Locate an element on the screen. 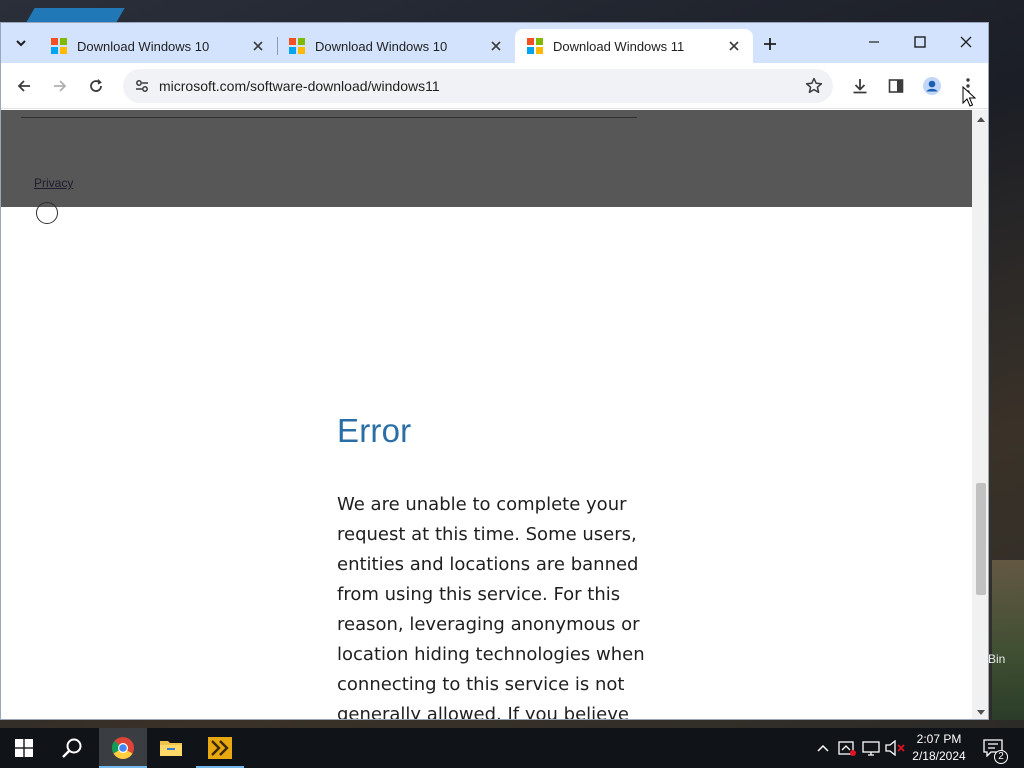 This screenshot has height=768, width=1024. bookmark-button is located at coordinates (814, 86).